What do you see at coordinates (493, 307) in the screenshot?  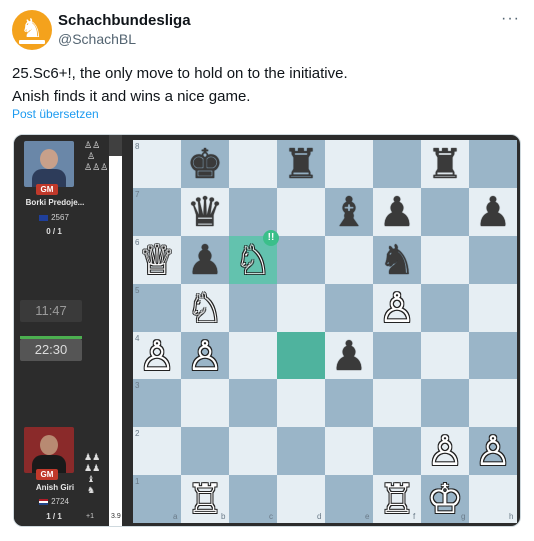 I see `square-h5` at bounding box center [493, 307].